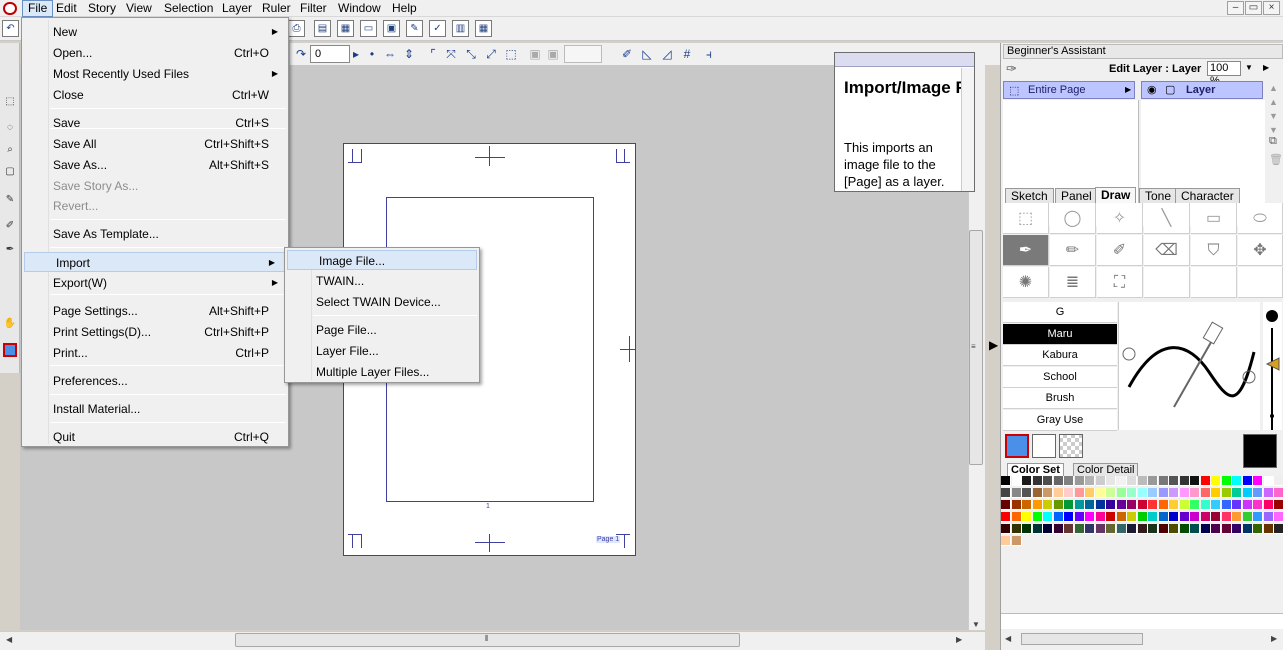 The image size is (1283, 650). I want to click on triangle-ruler-icon: ◺, so click(647, 54).